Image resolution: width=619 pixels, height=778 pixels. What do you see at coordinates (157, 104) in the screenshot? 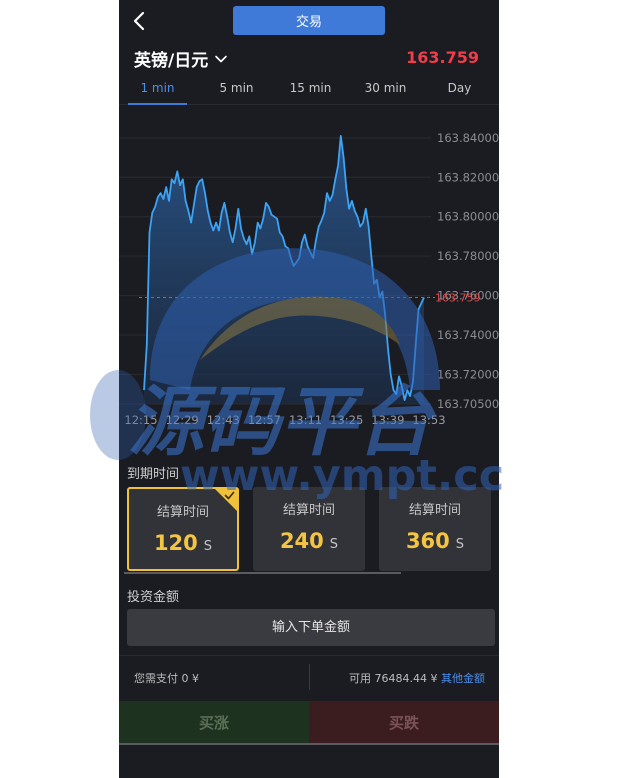
I see `active-tab-underline` at bounding box center [157, 104].